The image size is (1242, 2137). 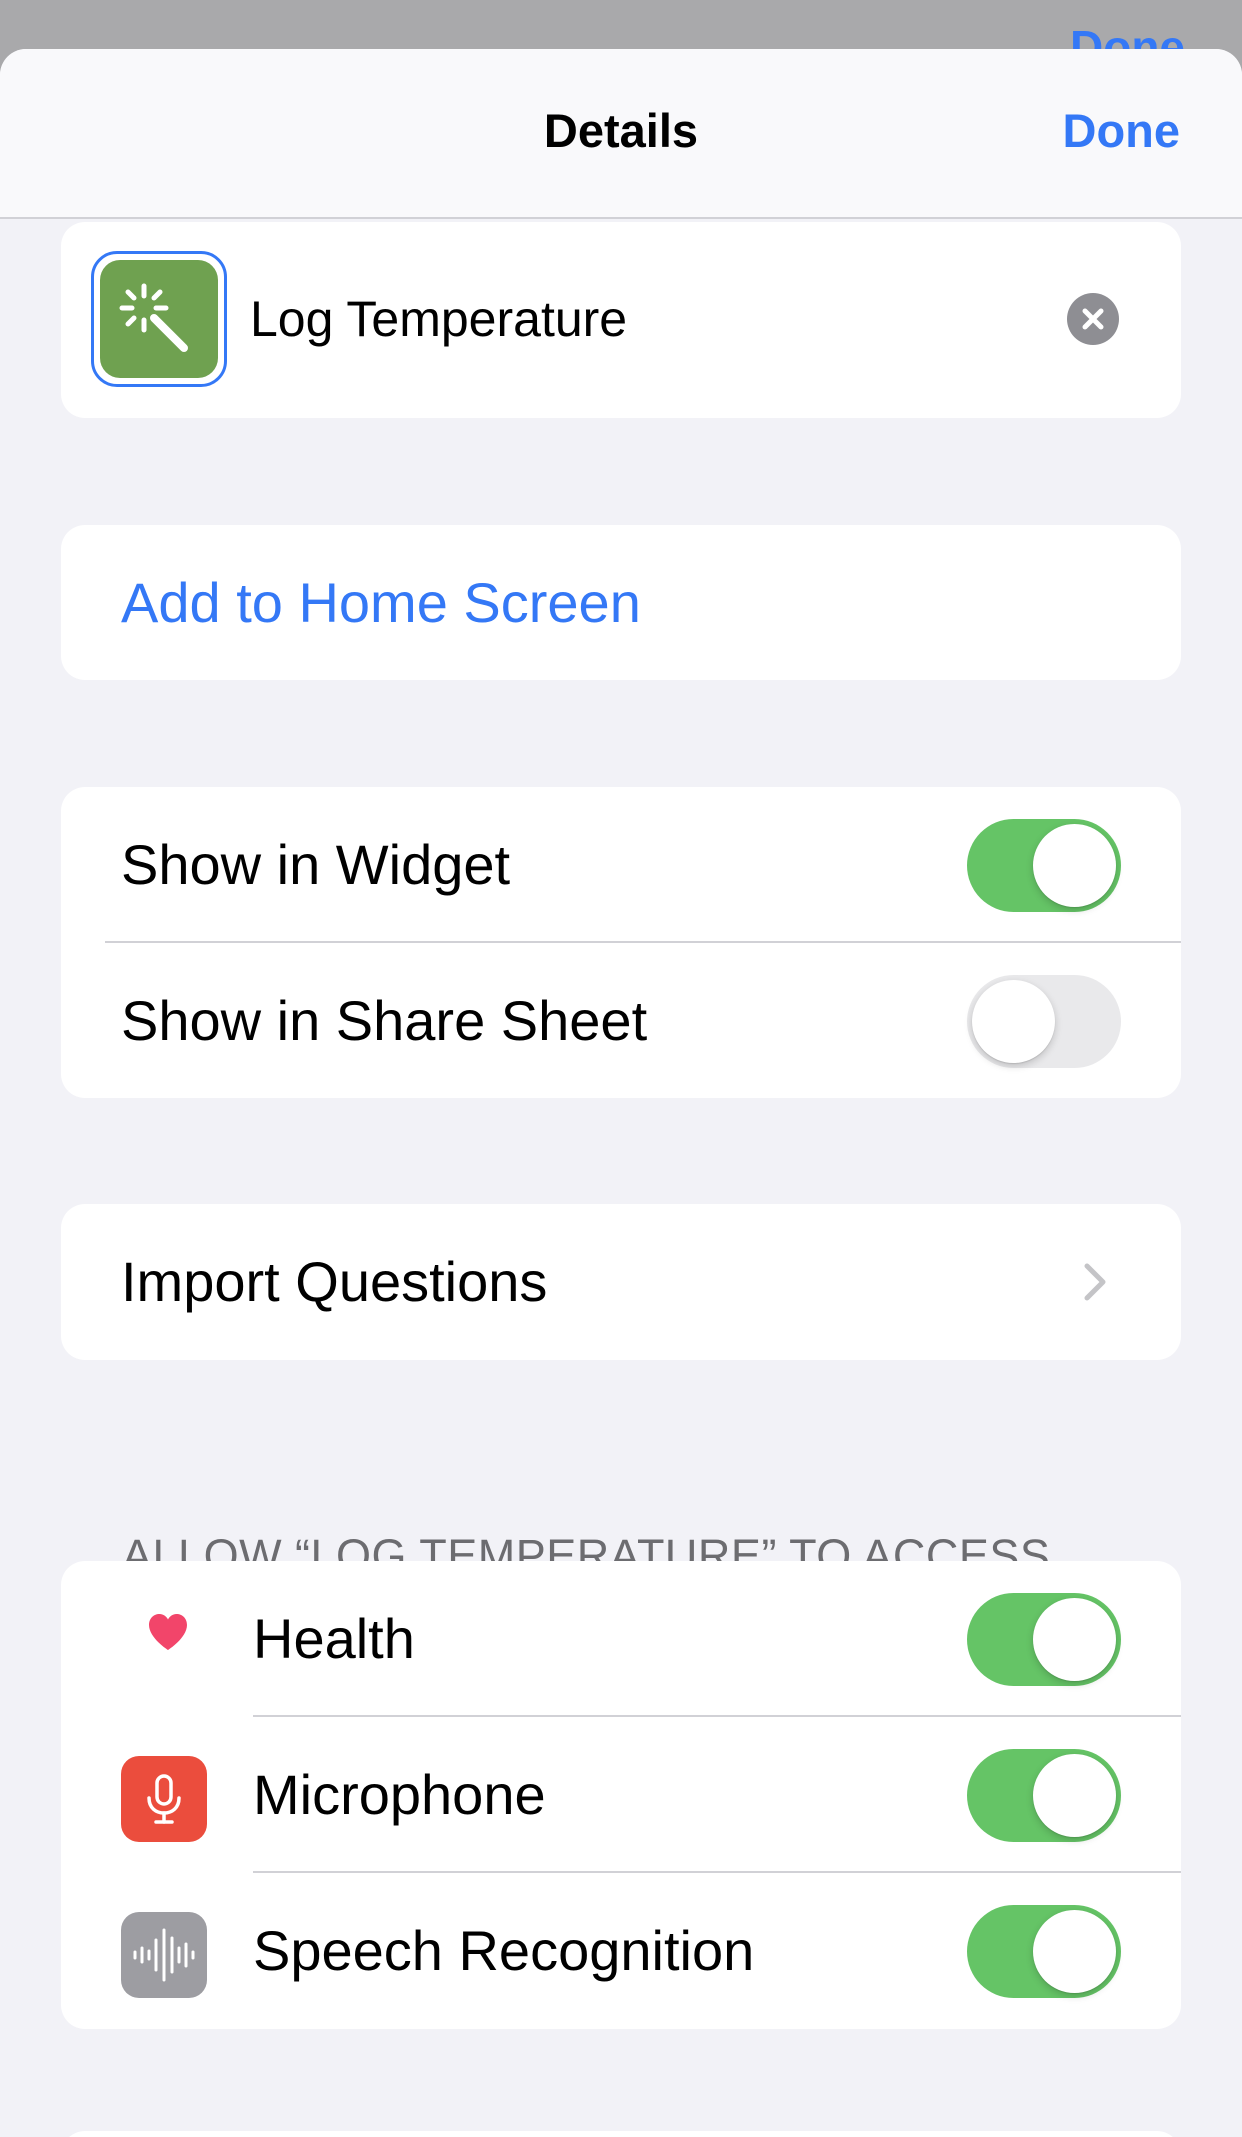 I want to click on speech-recognition-row: Speech Recognition, so click(x=621, y=1951).